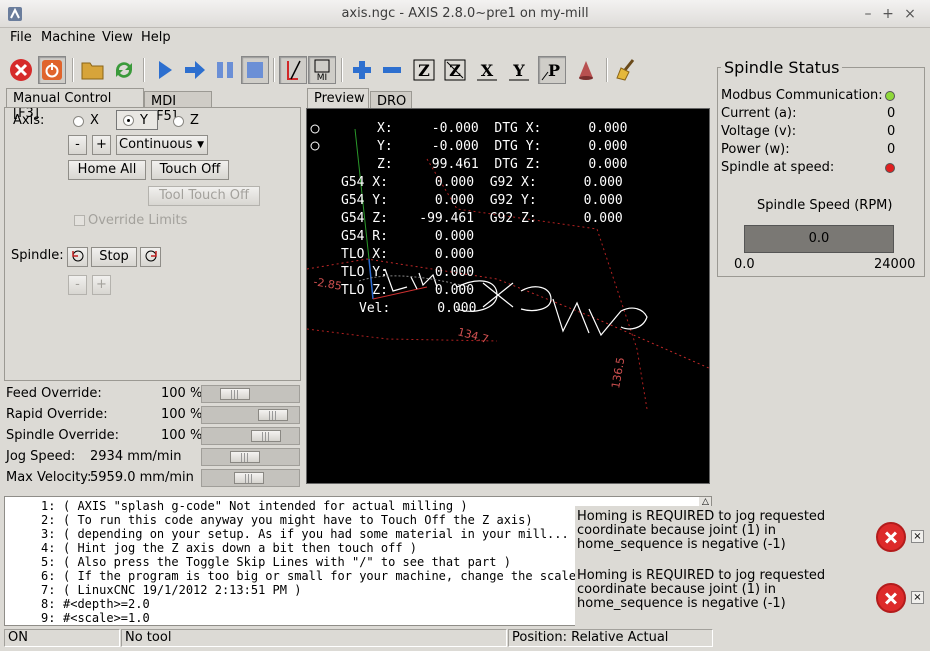 The image size is (930, 651). I want to click on override-limits-checkbox, so click(79, 220).